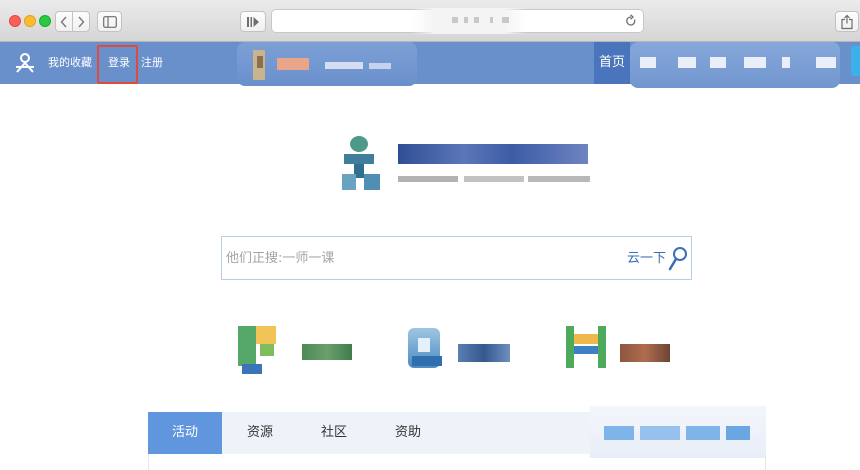 Image resolution: width=860 pixels, height=470 pixels. What do you see at coordinates (855, 61) in the screenshot?
I see `side-panel-tab` at bounding box center [855, 61].